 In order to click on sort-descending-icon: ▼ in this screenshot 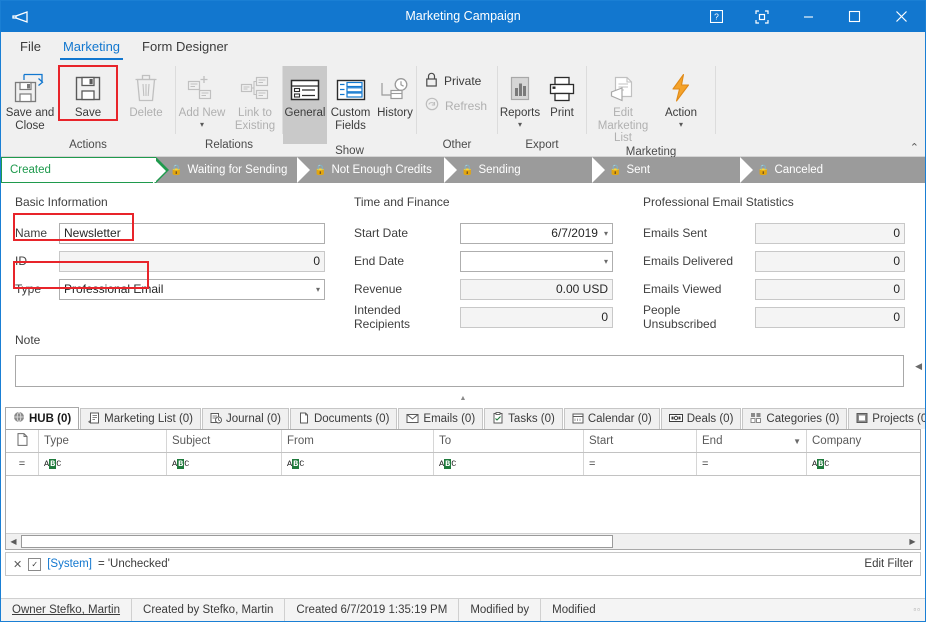, I will do `click(797, 441)`.